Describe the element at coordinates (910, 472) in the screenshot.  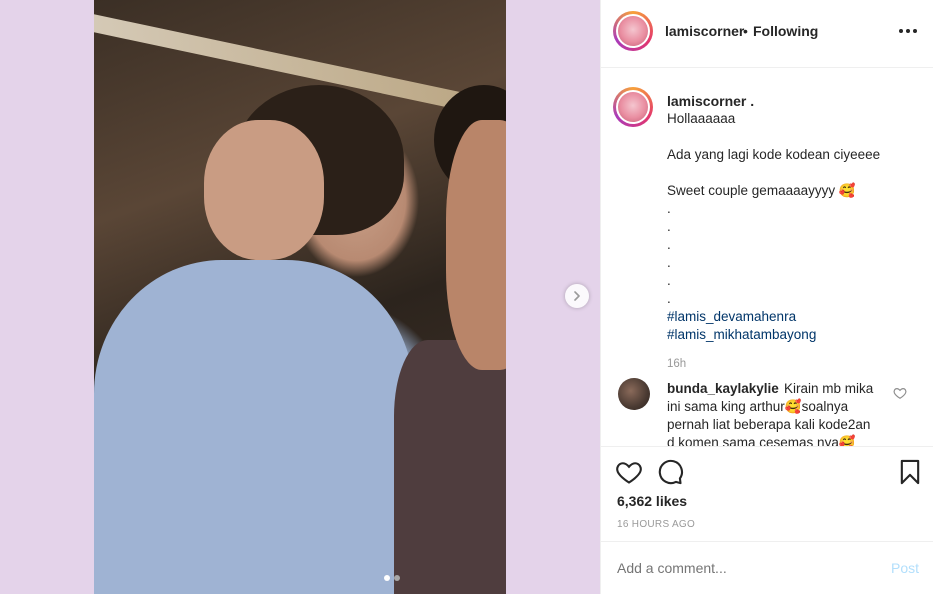
I see `bookmark-icon` at that location.